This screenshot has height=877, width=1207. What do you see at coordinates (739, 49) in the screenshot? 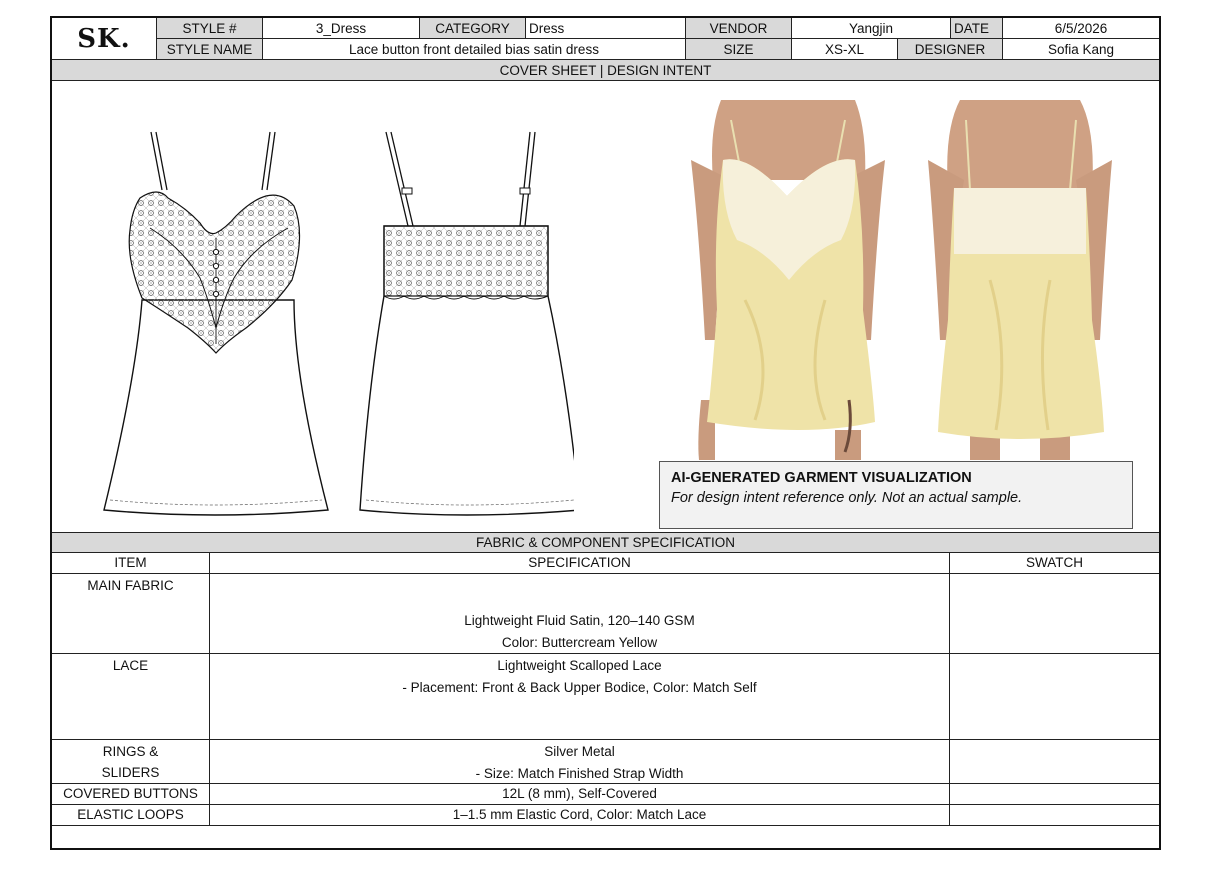
I see `size-label: SIZE` at bounding box center [739, 49].